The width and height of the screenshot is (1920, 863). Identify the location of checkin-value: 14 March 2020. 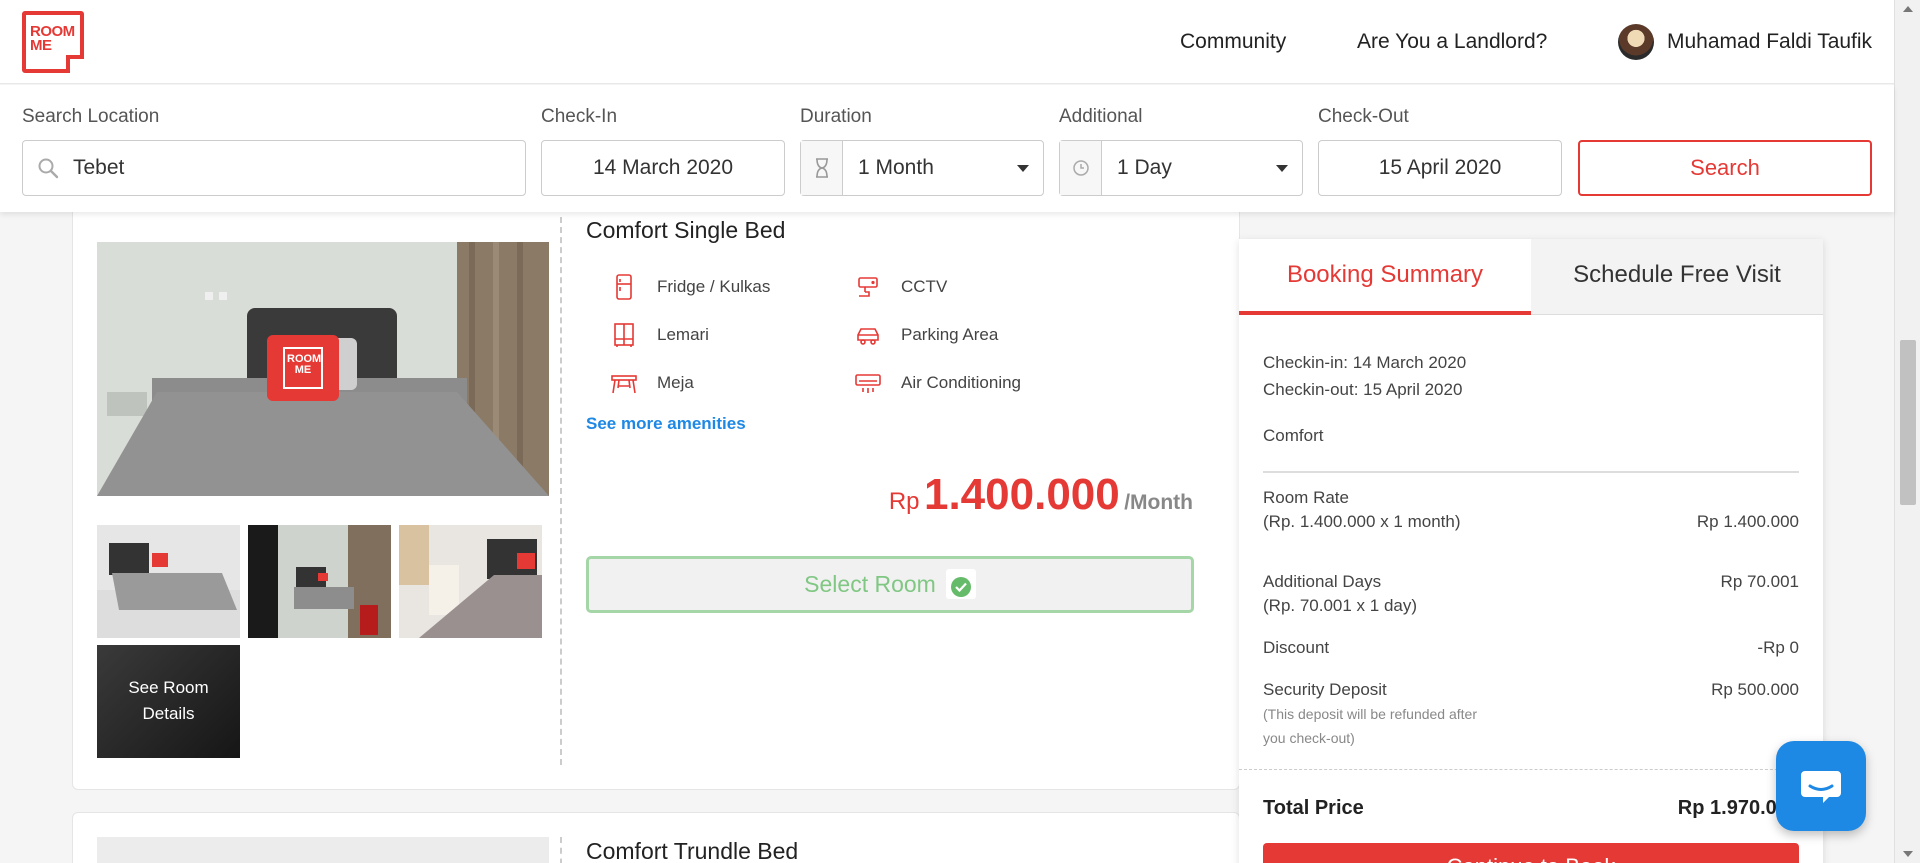
(663, 167).